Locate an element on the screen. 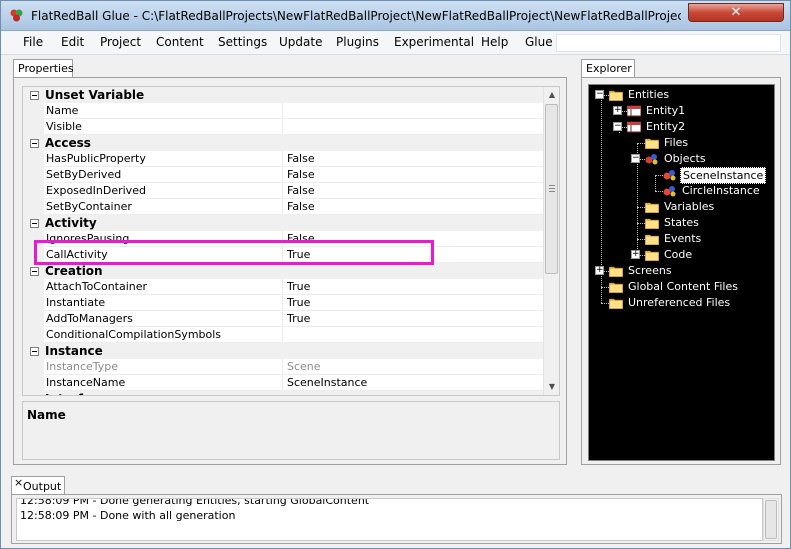 The image size is (791, 549). tab-output: × Output is located at coordinates (38, 485).